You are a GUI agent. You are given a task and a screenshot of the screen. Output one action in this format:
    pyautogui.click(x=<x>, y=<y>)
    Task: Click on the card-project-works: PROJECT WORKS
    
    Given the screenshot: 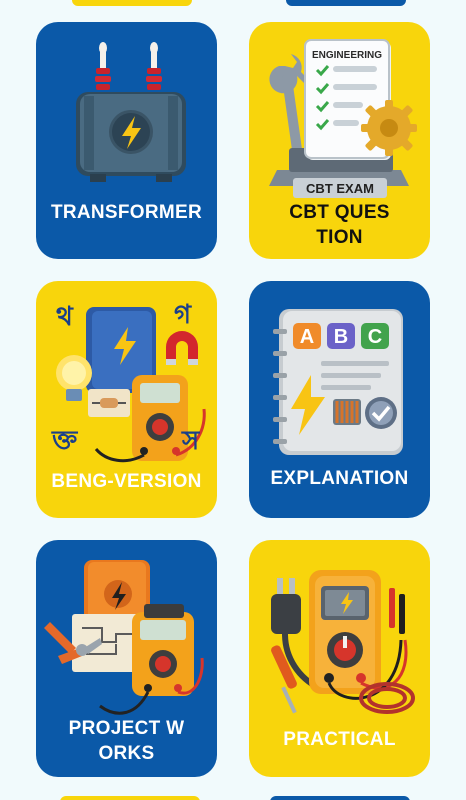 What is the action you would take?
    pyautogui.click(x=126, y=658)
    